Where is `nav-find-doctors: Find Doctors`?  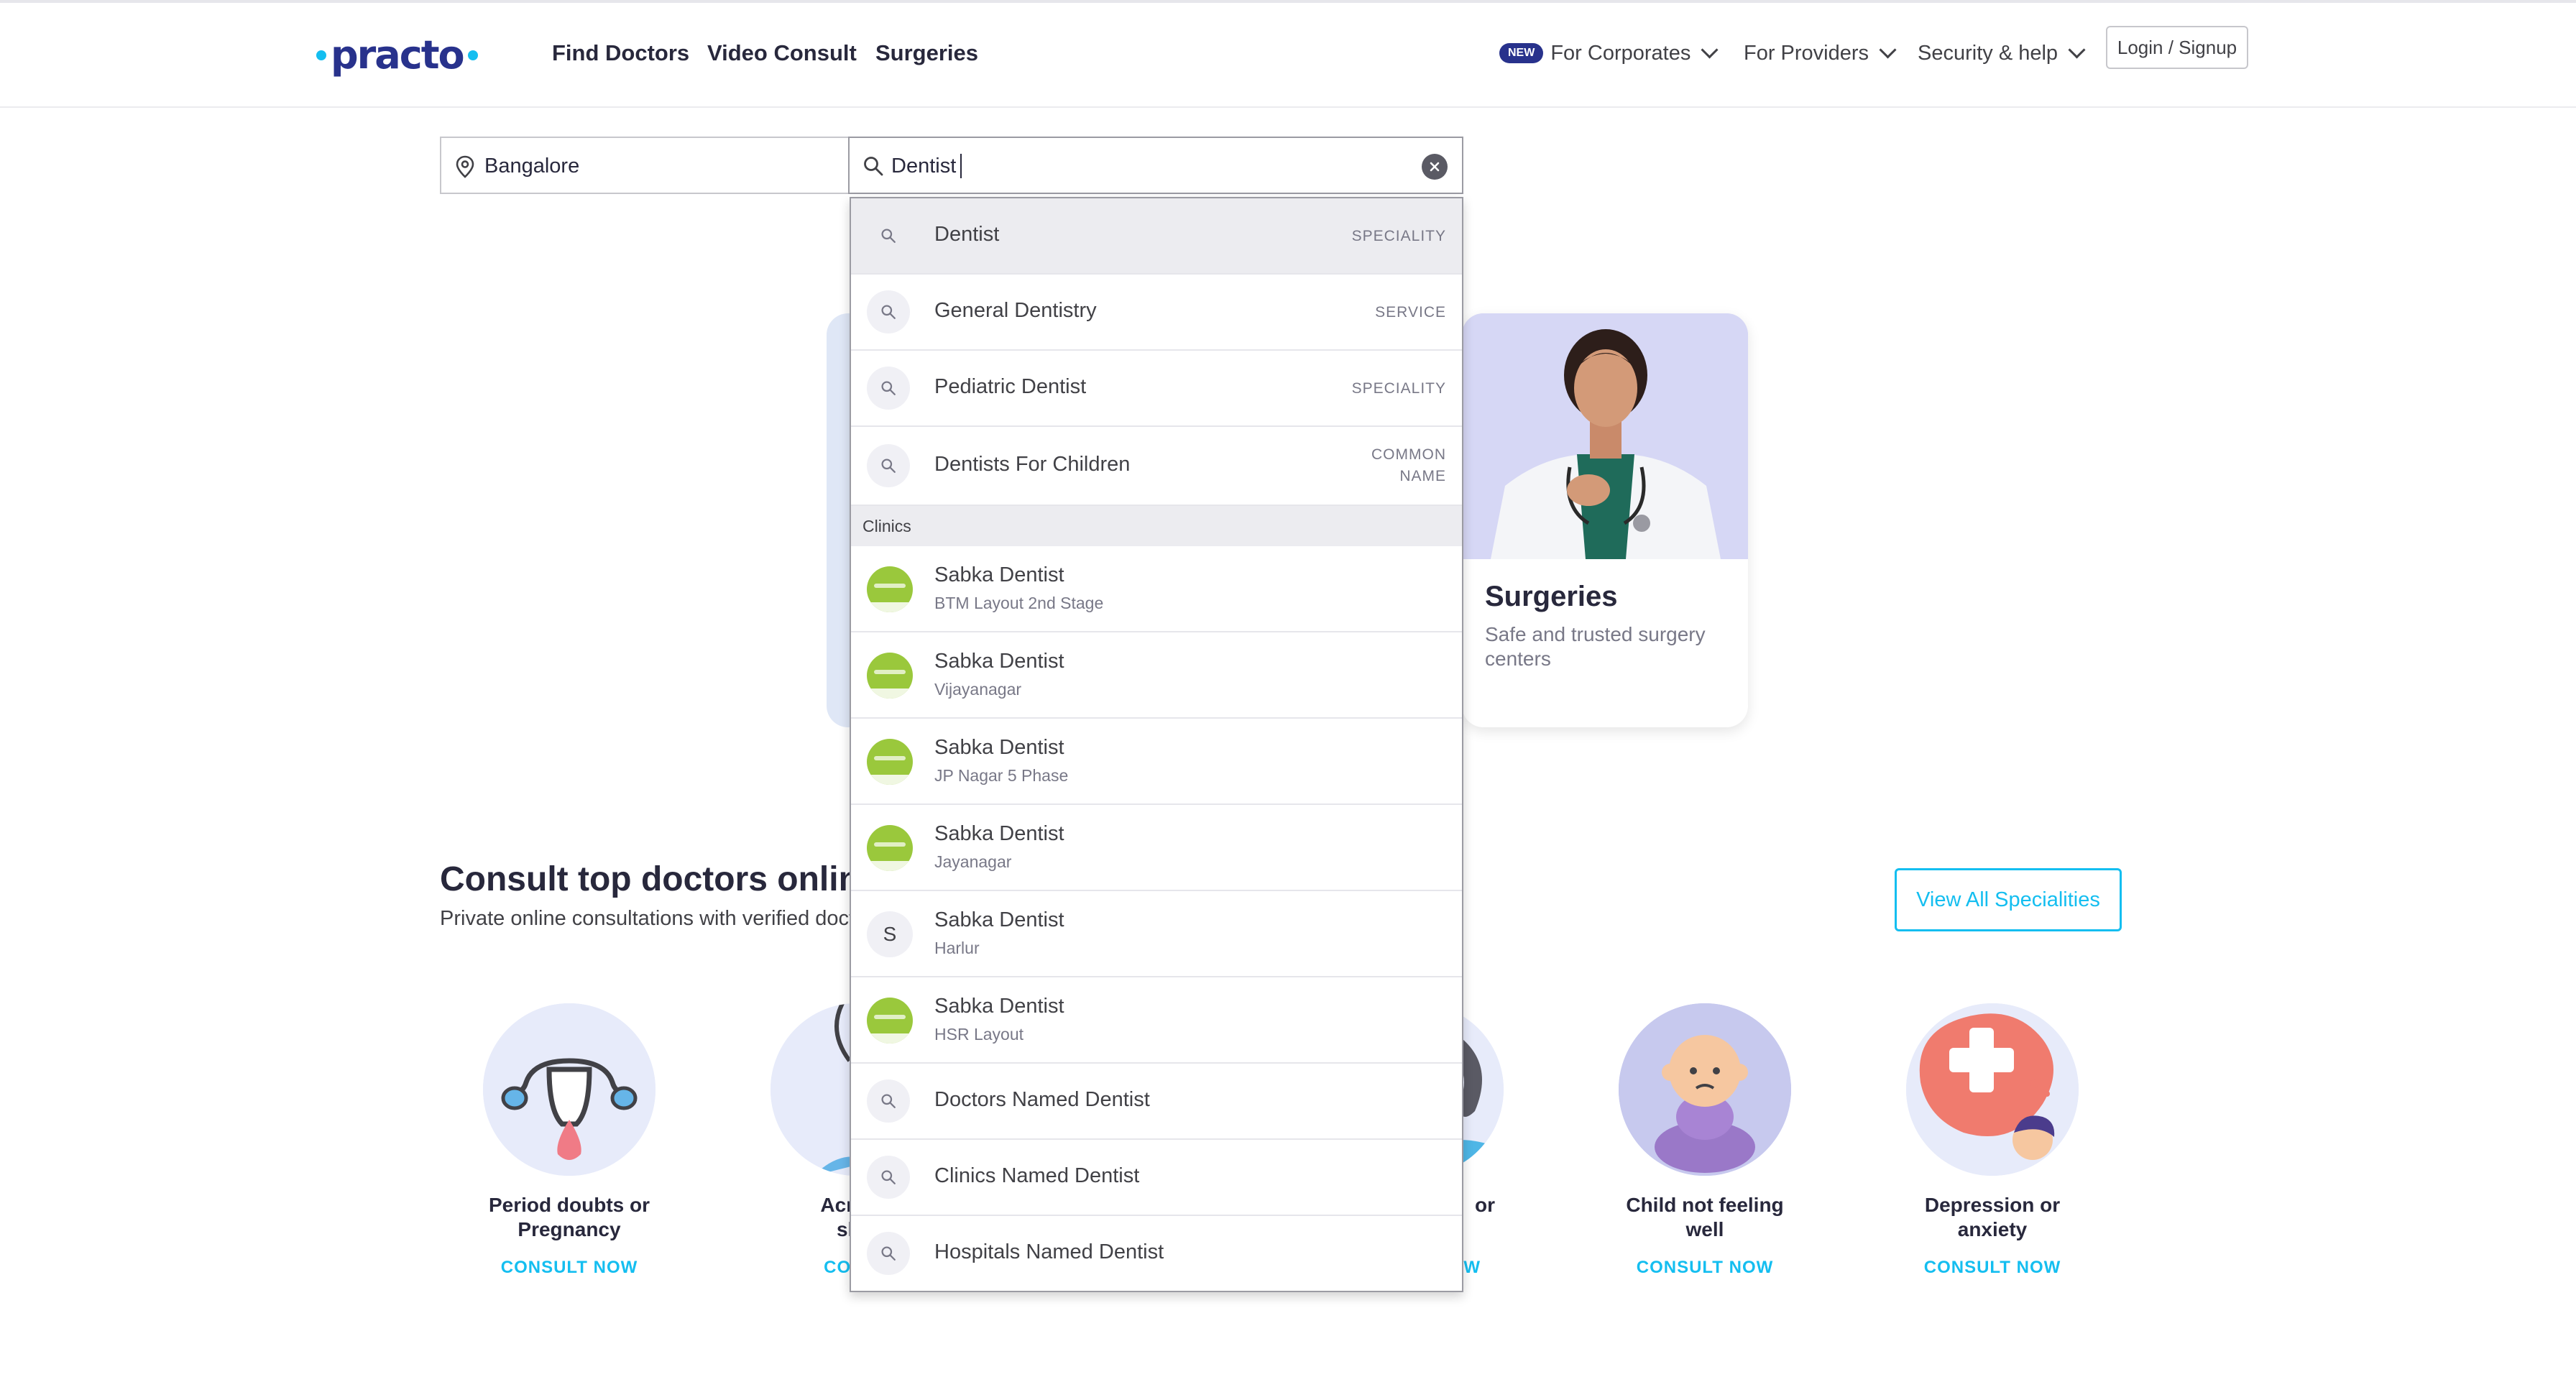
nav-find-doctors: Find Doctors is located at coordinates (620, 53).